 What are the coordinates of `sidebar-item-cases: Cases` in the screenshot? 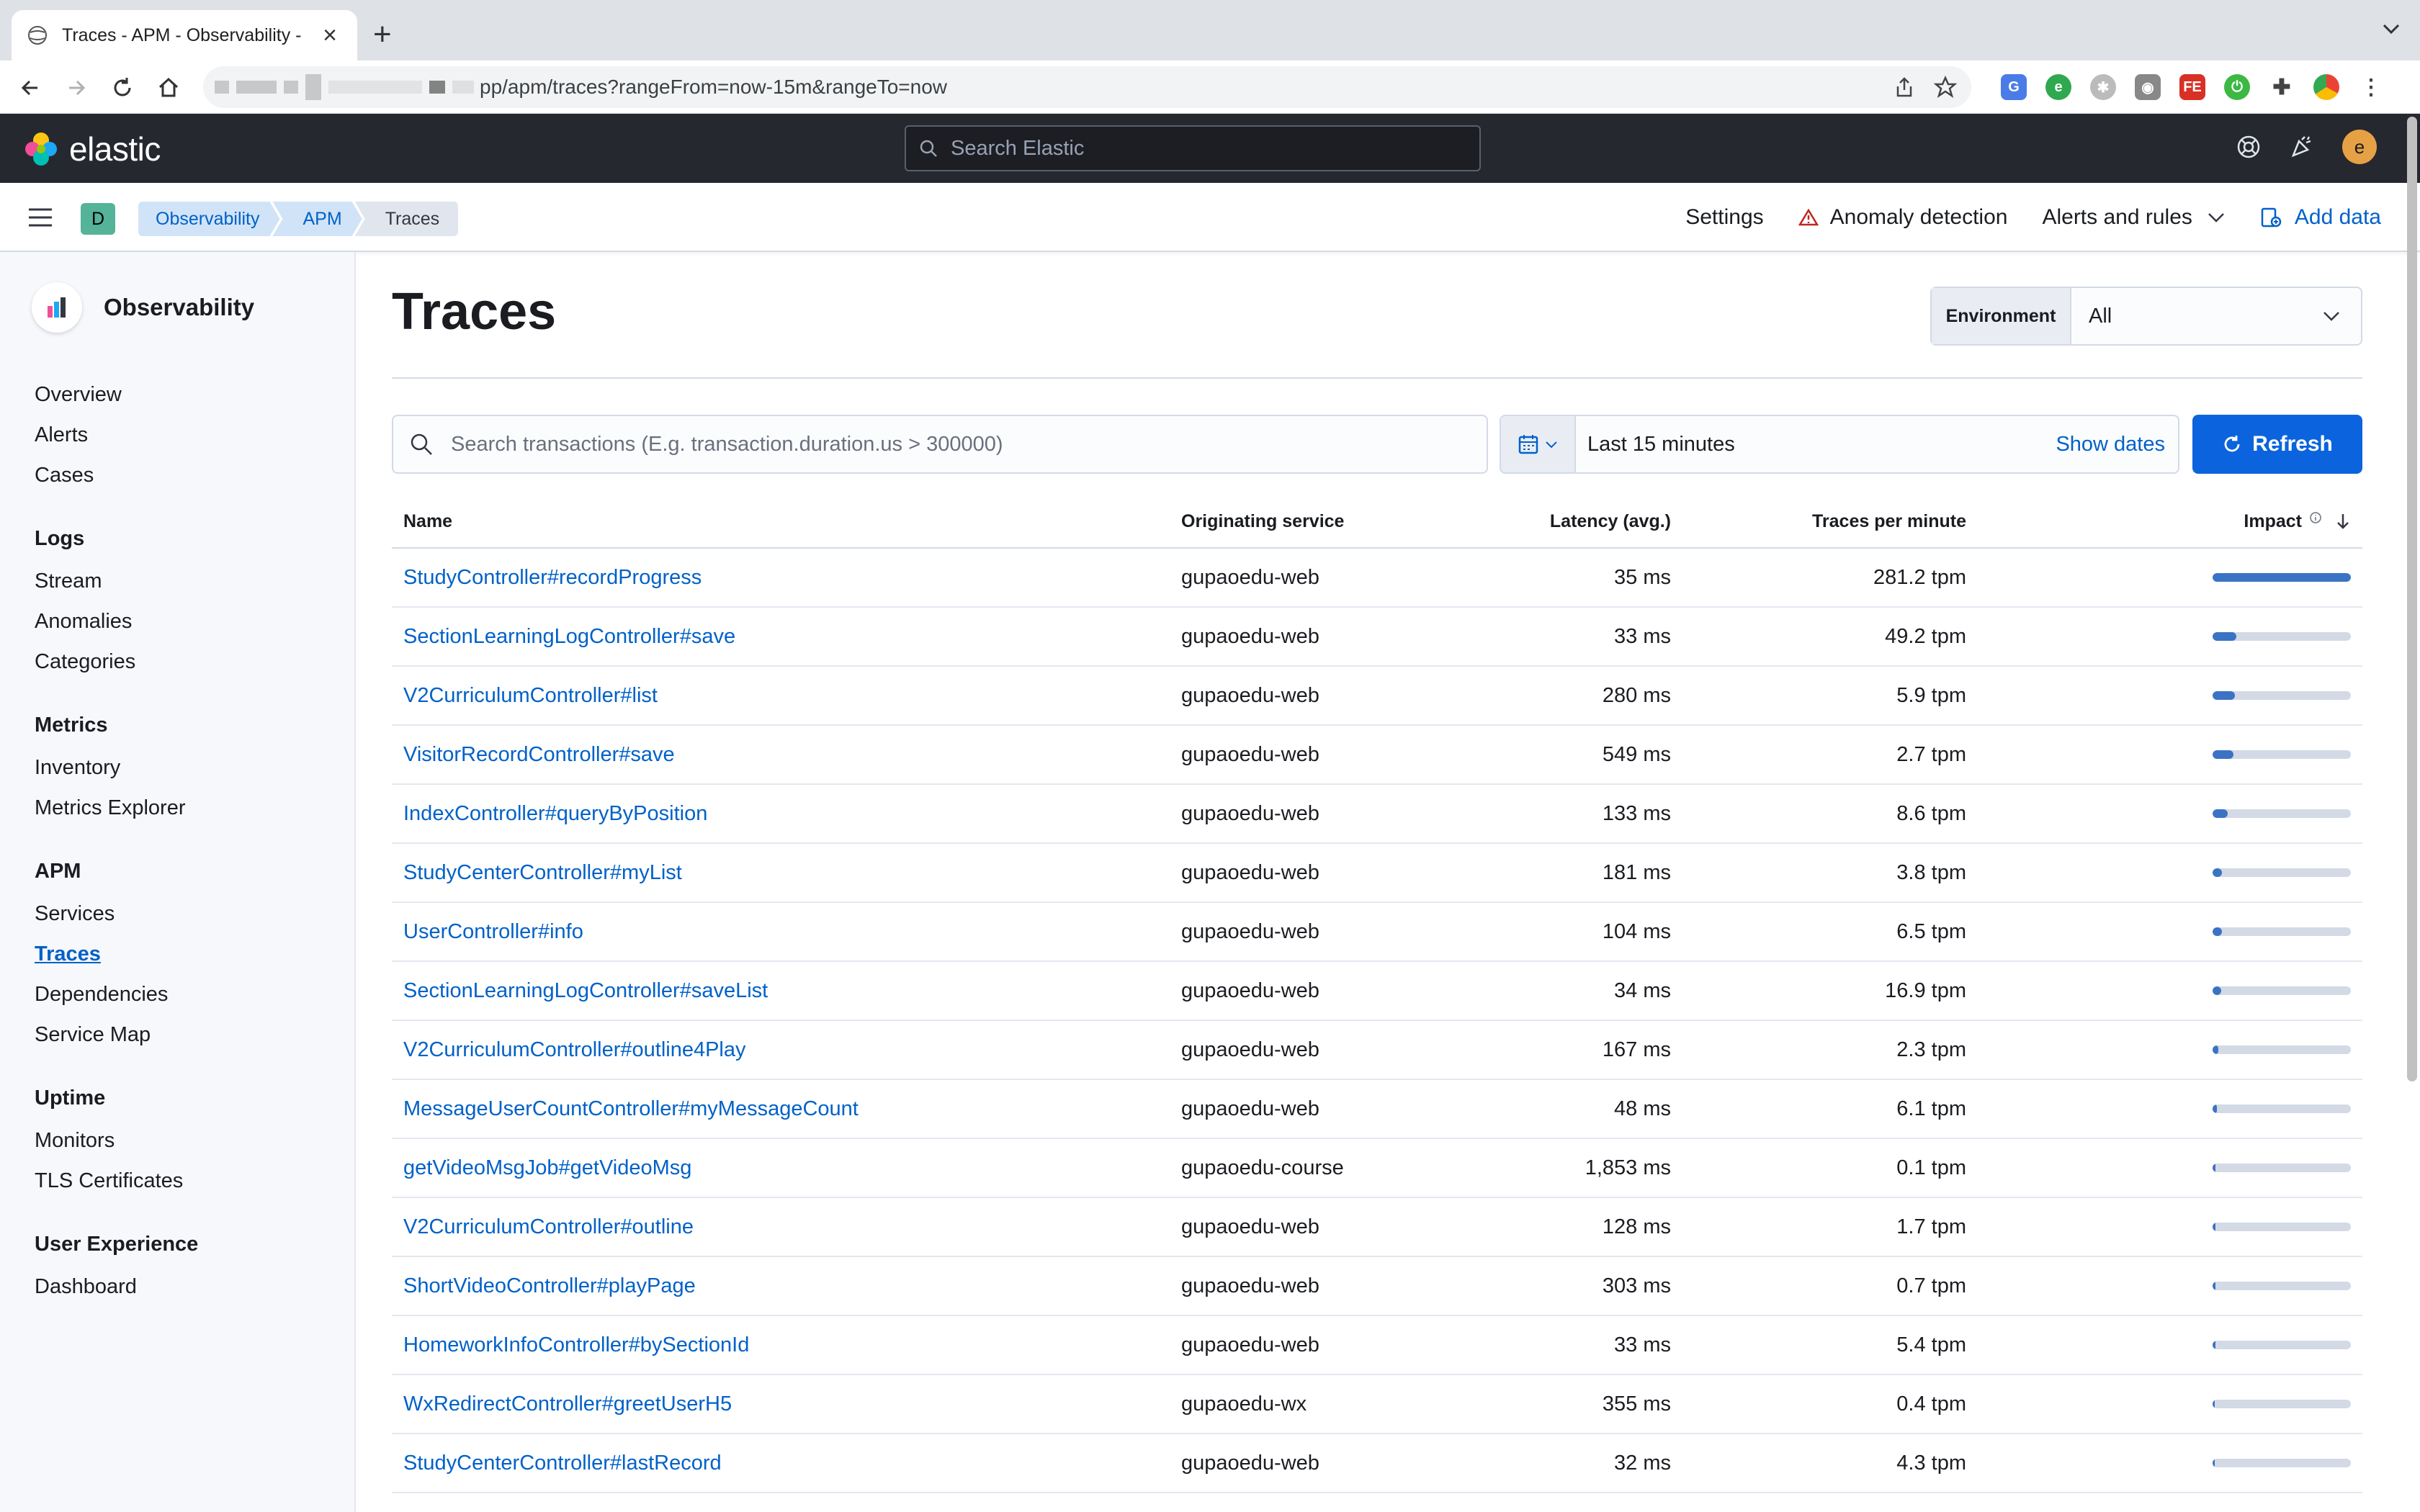 It's located at (116, 475).